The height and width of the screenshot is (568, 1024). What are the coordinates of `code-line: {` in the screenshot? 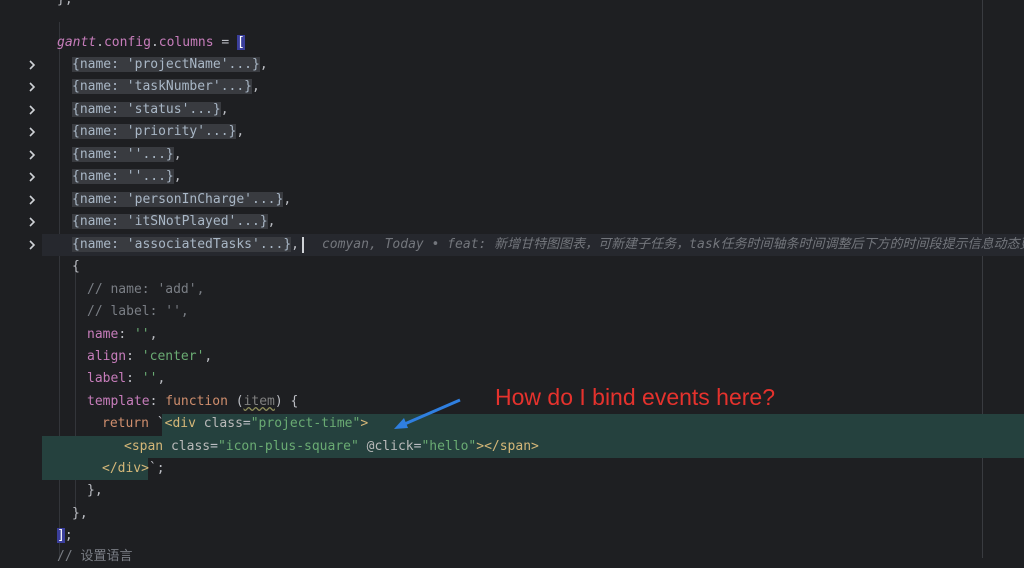 It's located at (76, 267).